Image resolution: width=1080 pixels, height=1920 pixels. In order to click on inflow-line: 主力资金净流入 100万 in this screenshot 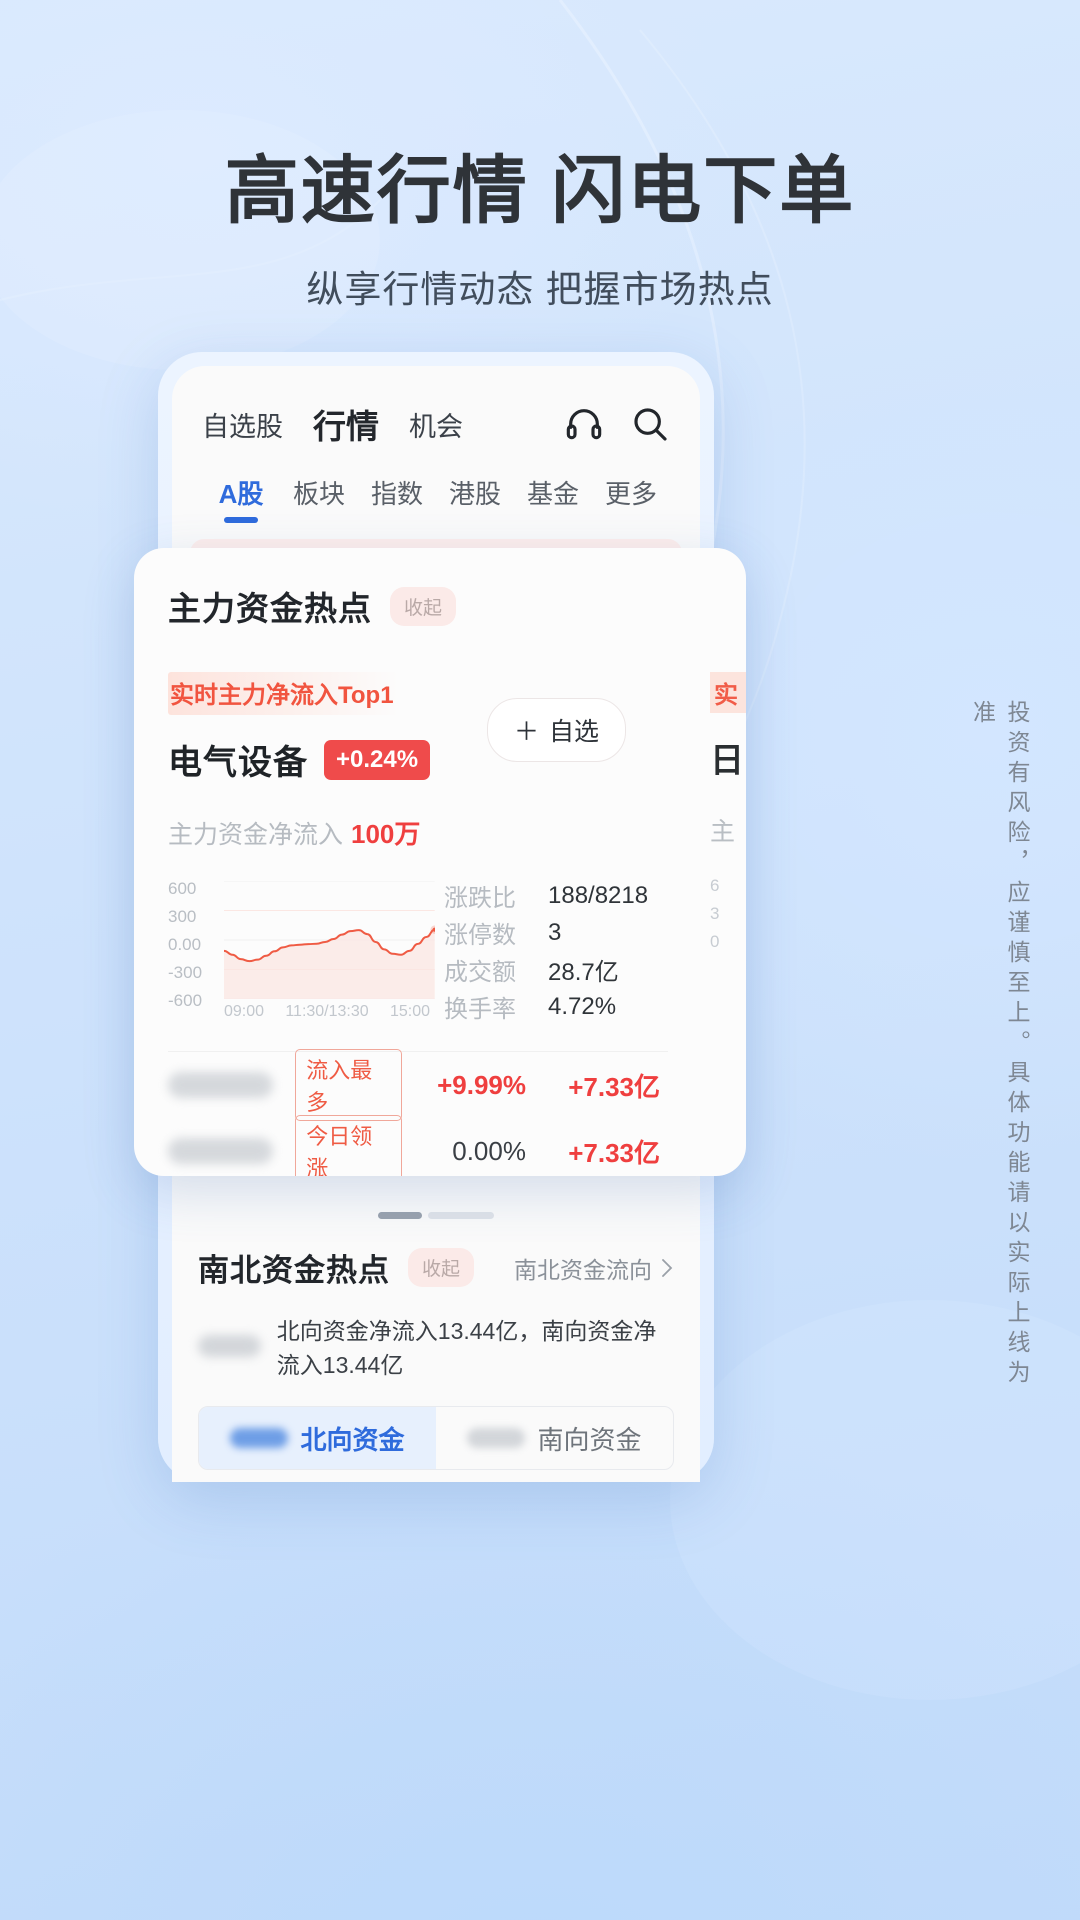, I will do `click(431, 832)`.